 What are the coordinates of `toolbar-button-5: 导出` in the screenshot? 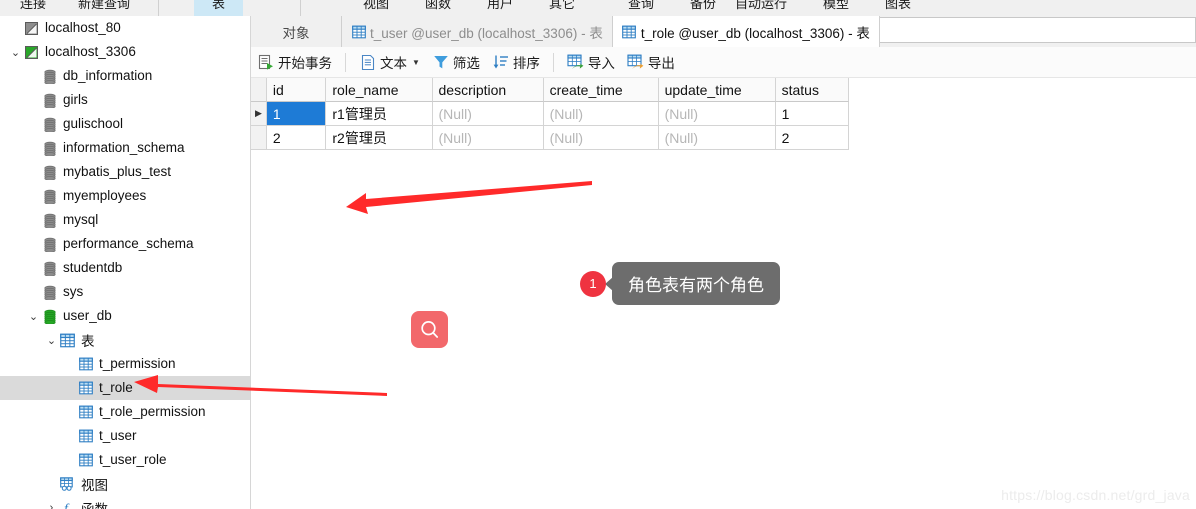 It's located at (651, 62).